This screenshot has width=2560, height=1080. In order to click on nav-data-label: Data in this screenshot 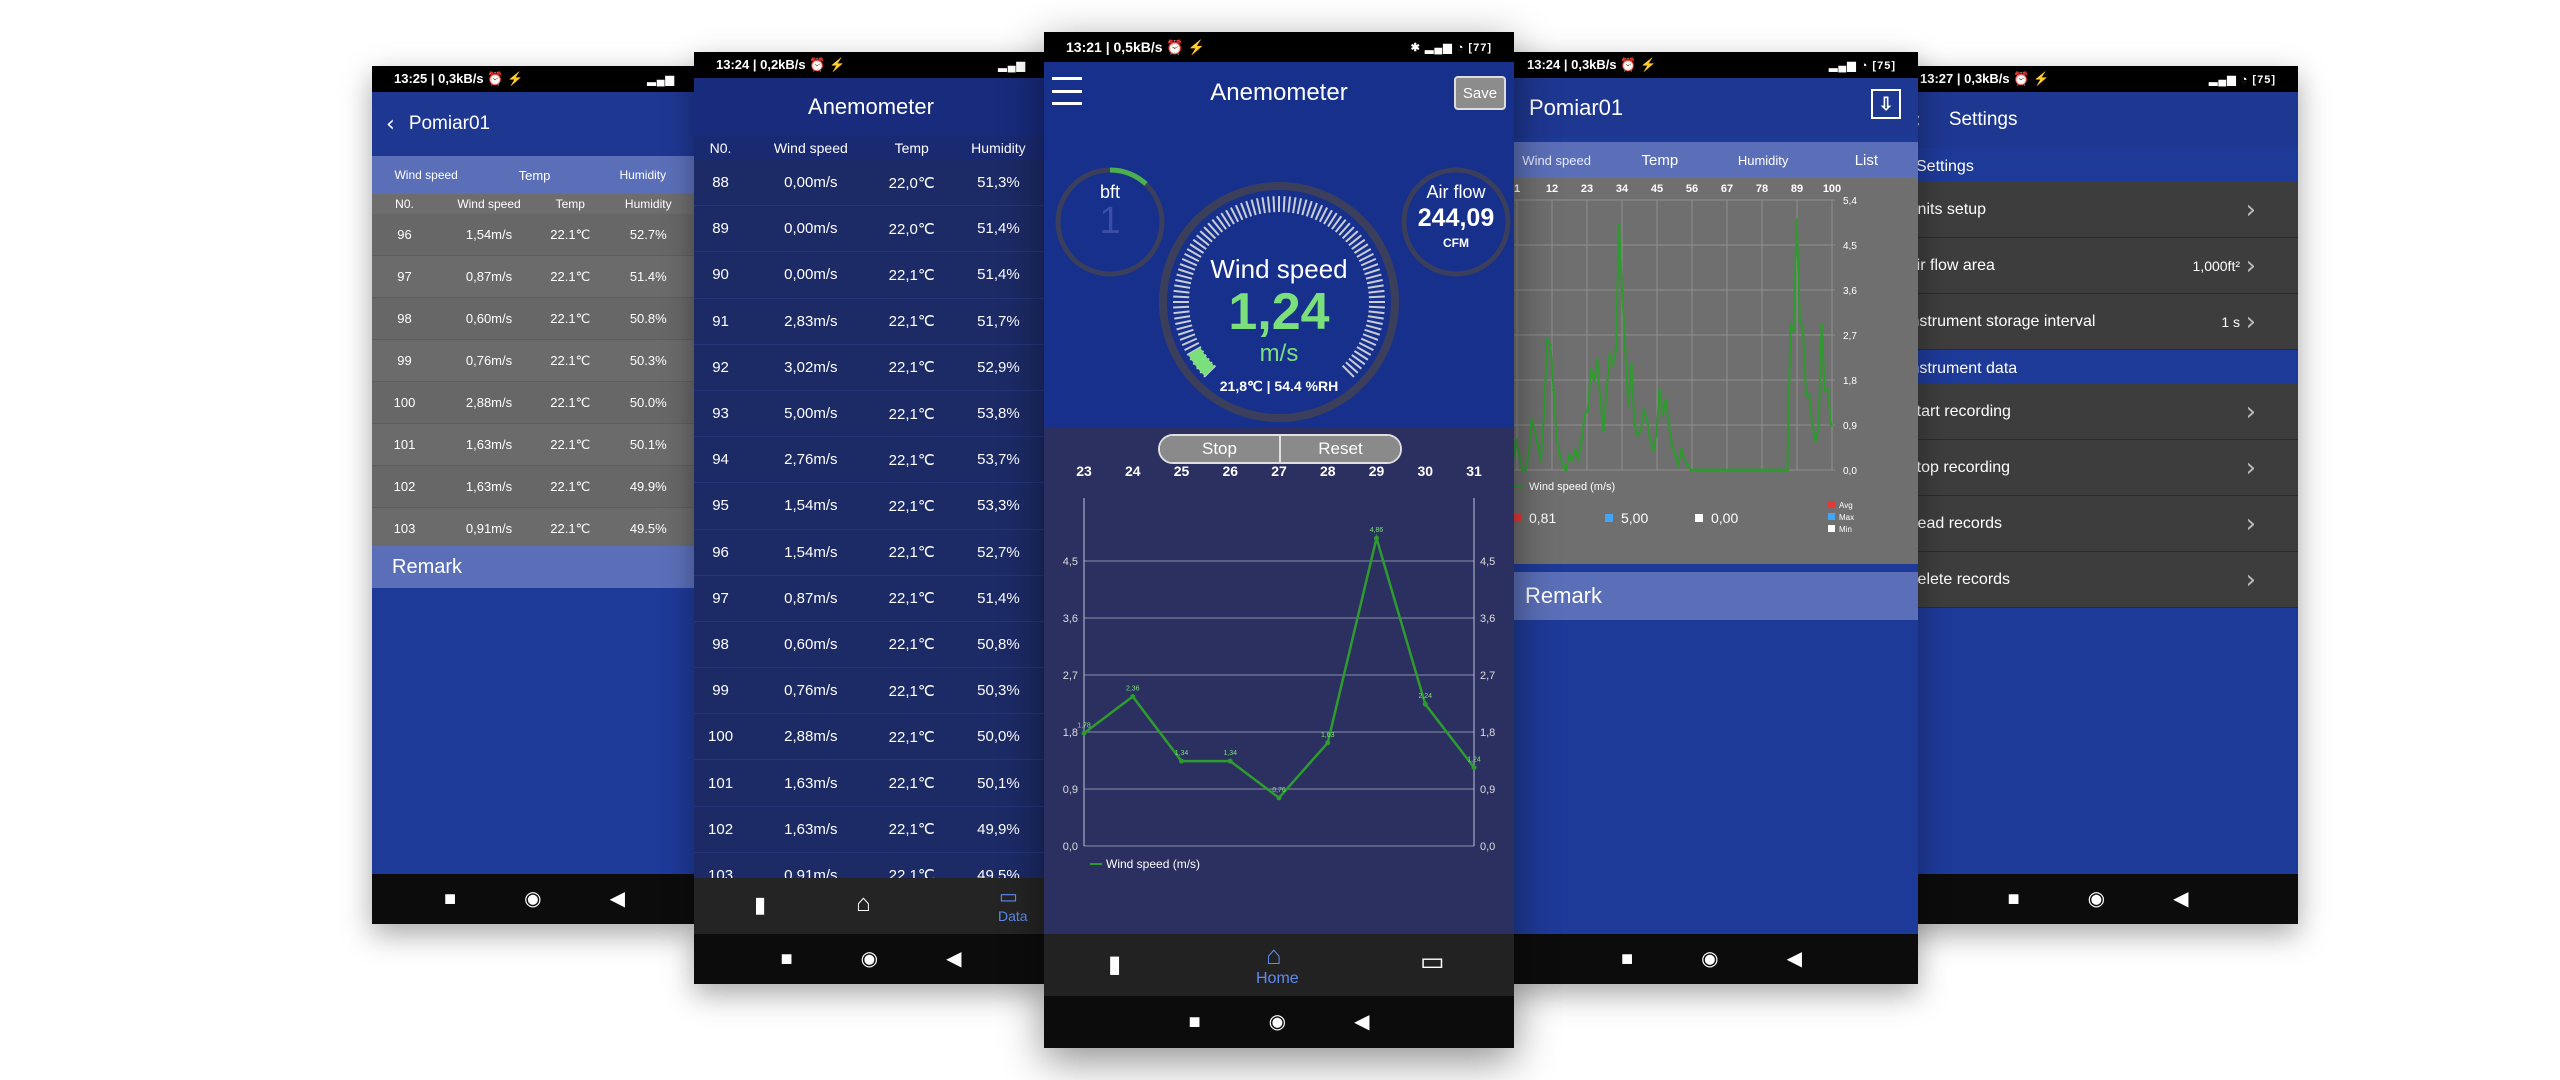, I will do `click(1013, 916)`.